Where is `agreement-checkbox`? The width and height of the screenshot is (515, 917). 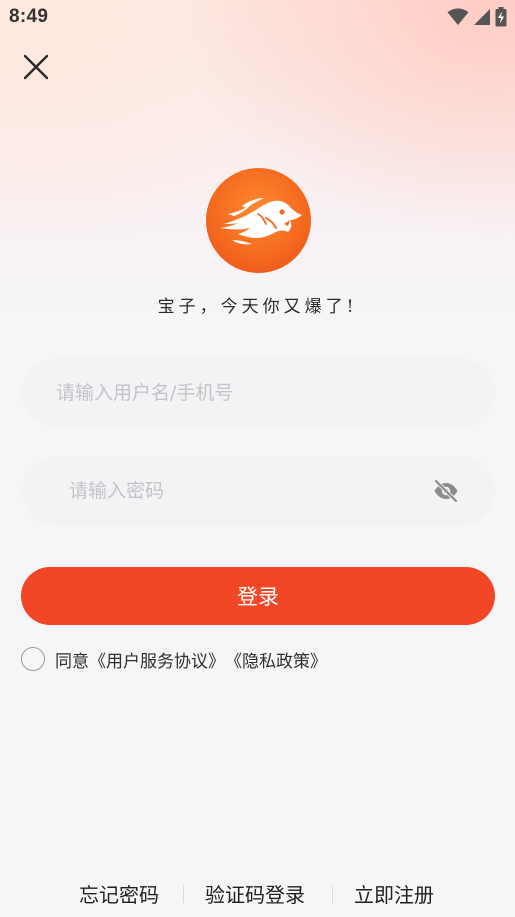 agreement-checkbox is located at coordinates (33, 659).